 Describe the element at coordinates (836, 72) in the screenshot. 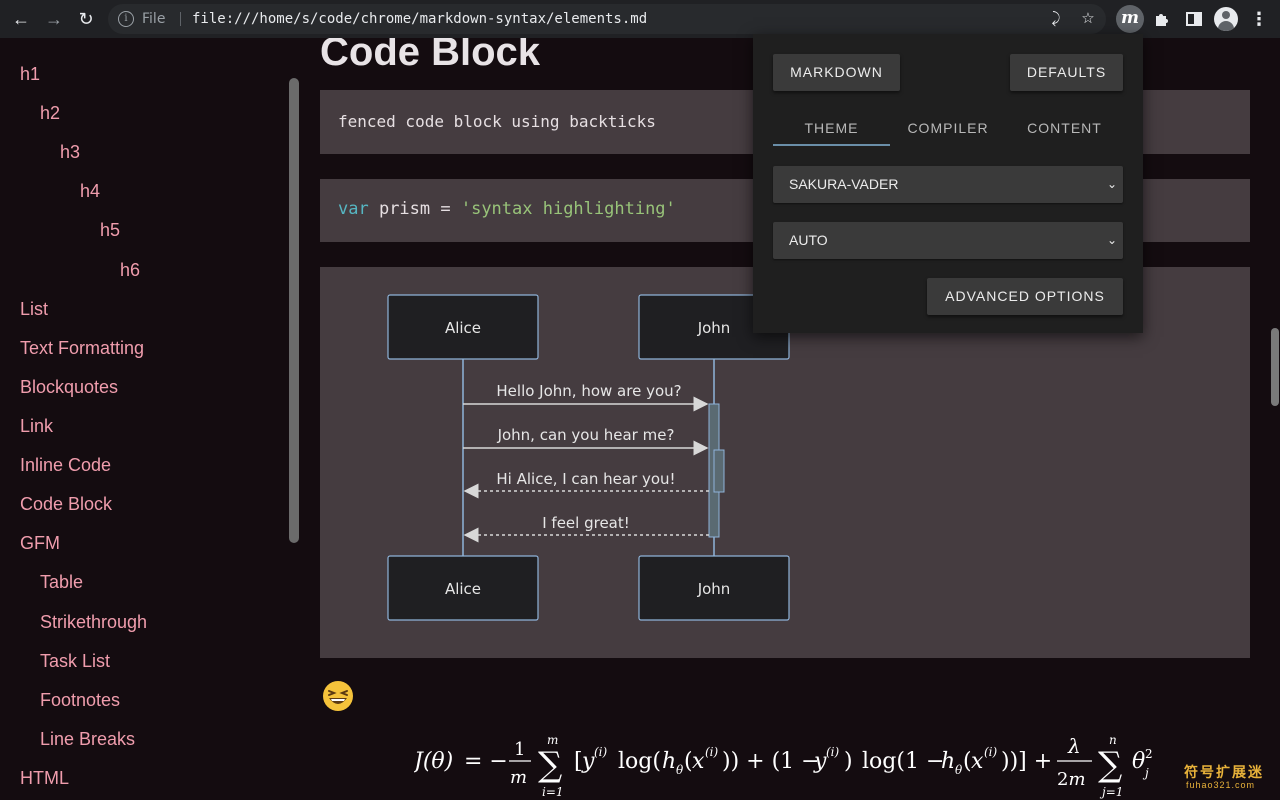

I see `markdown-button: MARKDOWN` at that location.